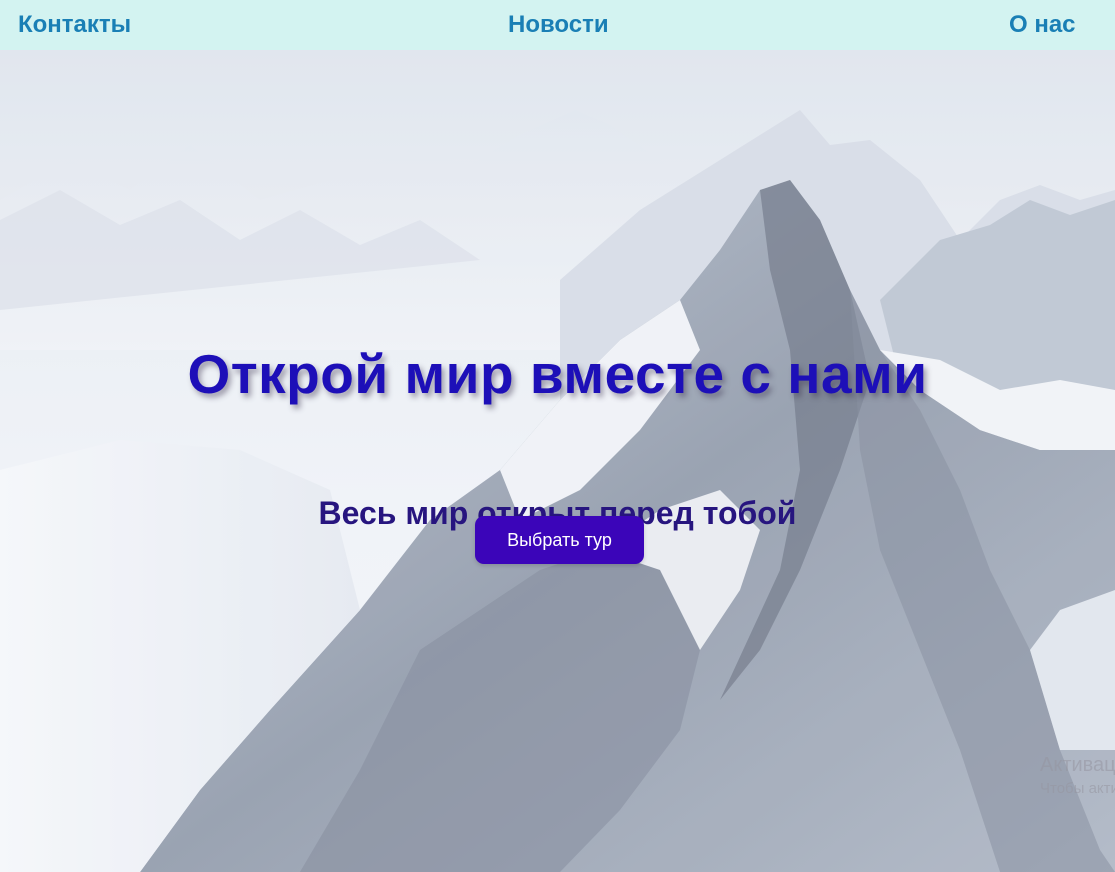  Describe the element at coordinates (1042, 25) in the screenshot. I see `nav-link-about: О нас` at that location.